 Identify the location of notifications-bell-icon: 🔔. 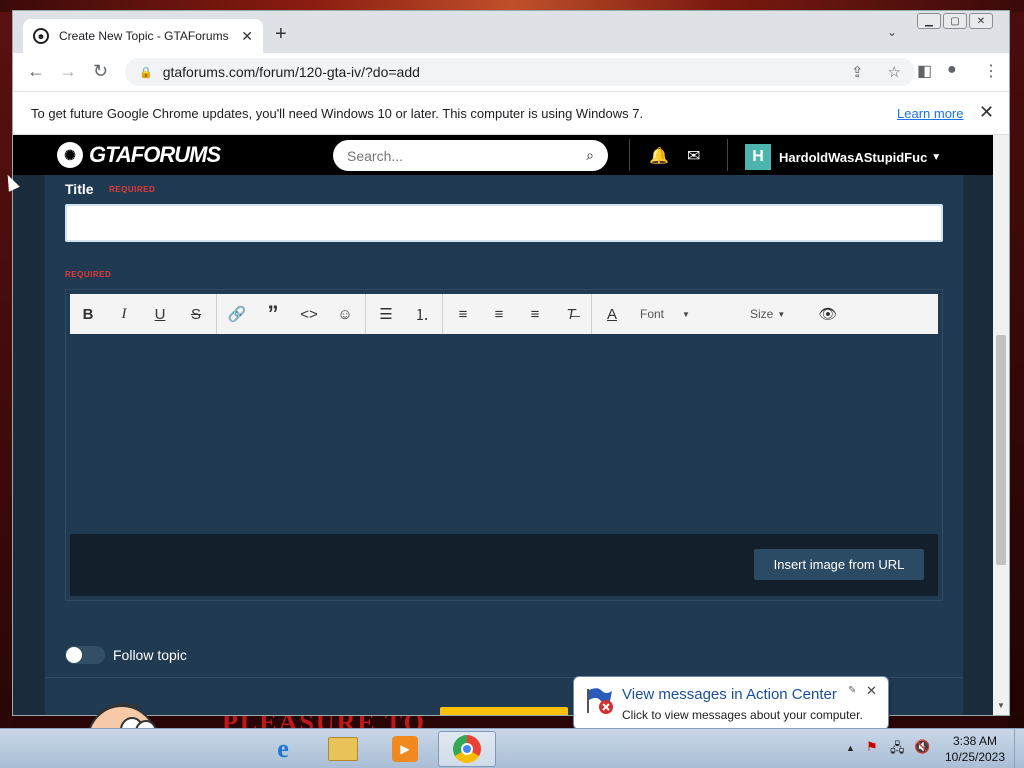
(659, 156).